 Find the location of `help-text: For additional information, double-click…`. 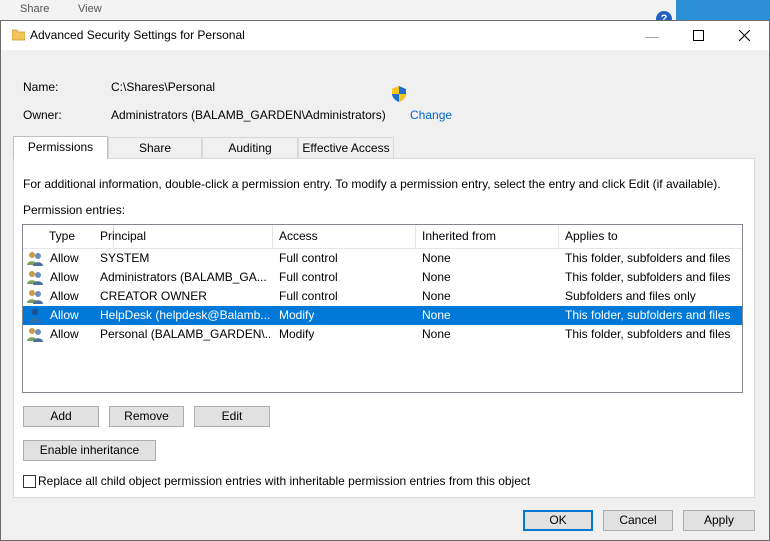

help-text: For additional information, double-click… is located at coordinates (372, 184).